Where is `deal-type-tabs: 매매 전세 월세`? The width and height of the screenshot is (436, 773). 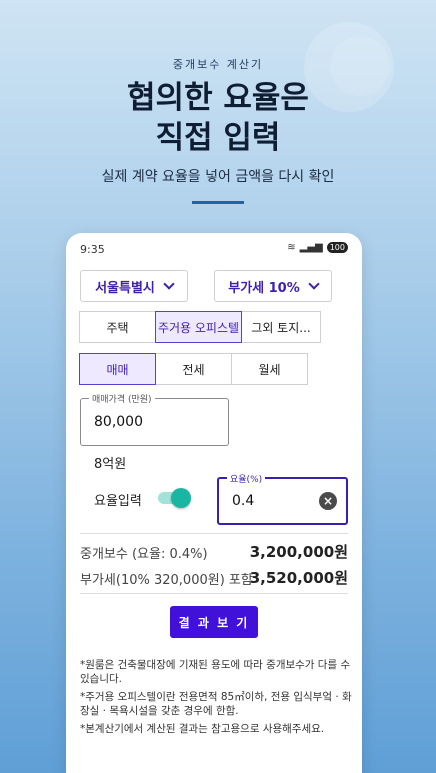 deal-type-tabs: 매매 전세 월세 is located at coordinates (193, 369).